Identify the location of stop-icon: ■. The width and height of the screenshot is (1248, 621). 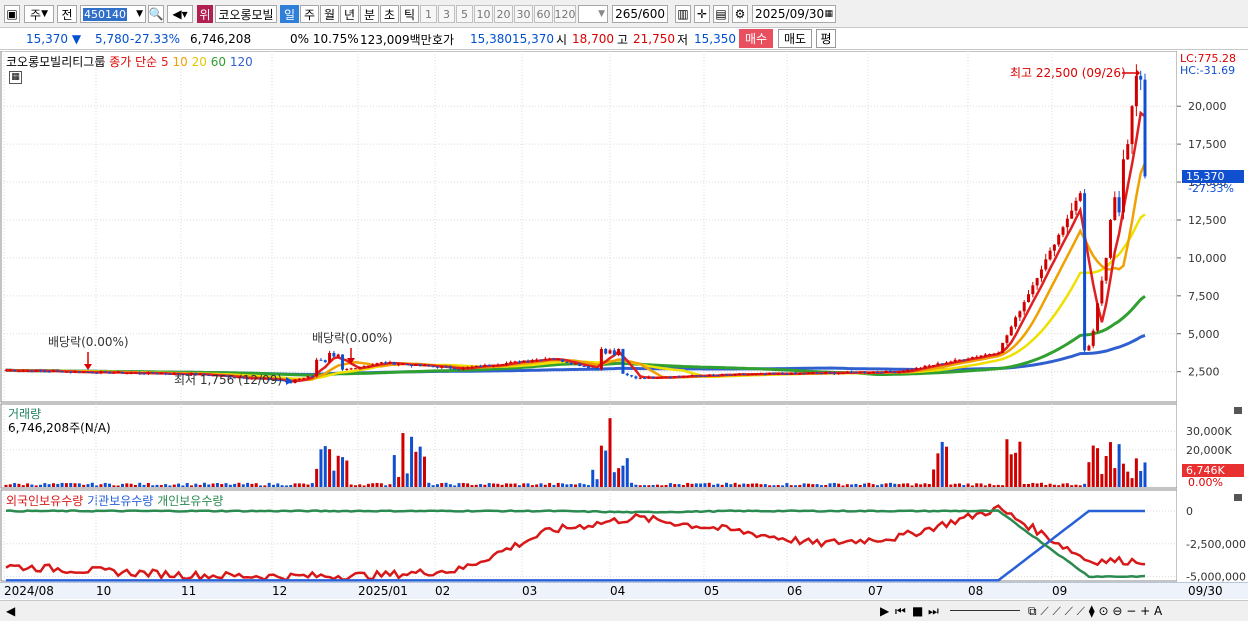
(917, 611).